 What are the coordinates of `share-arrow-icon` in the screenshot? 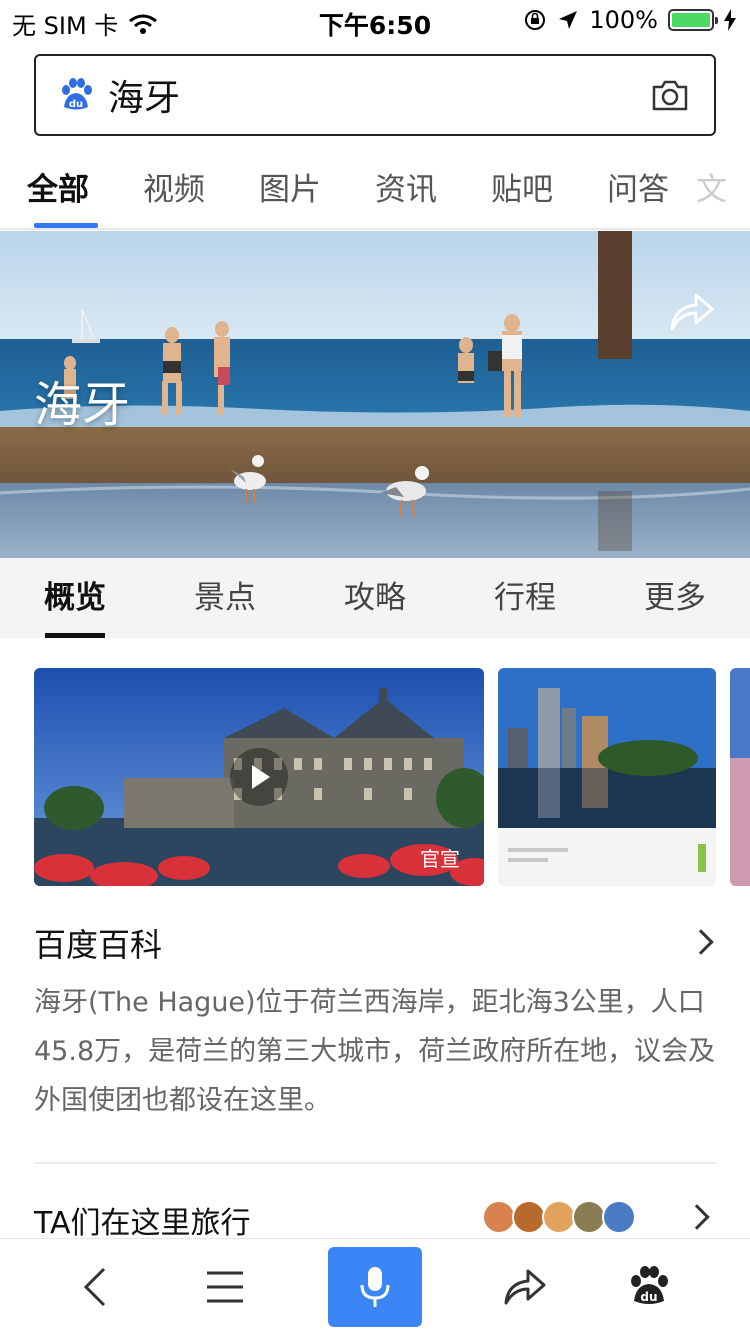 It's located at (525, 1287).